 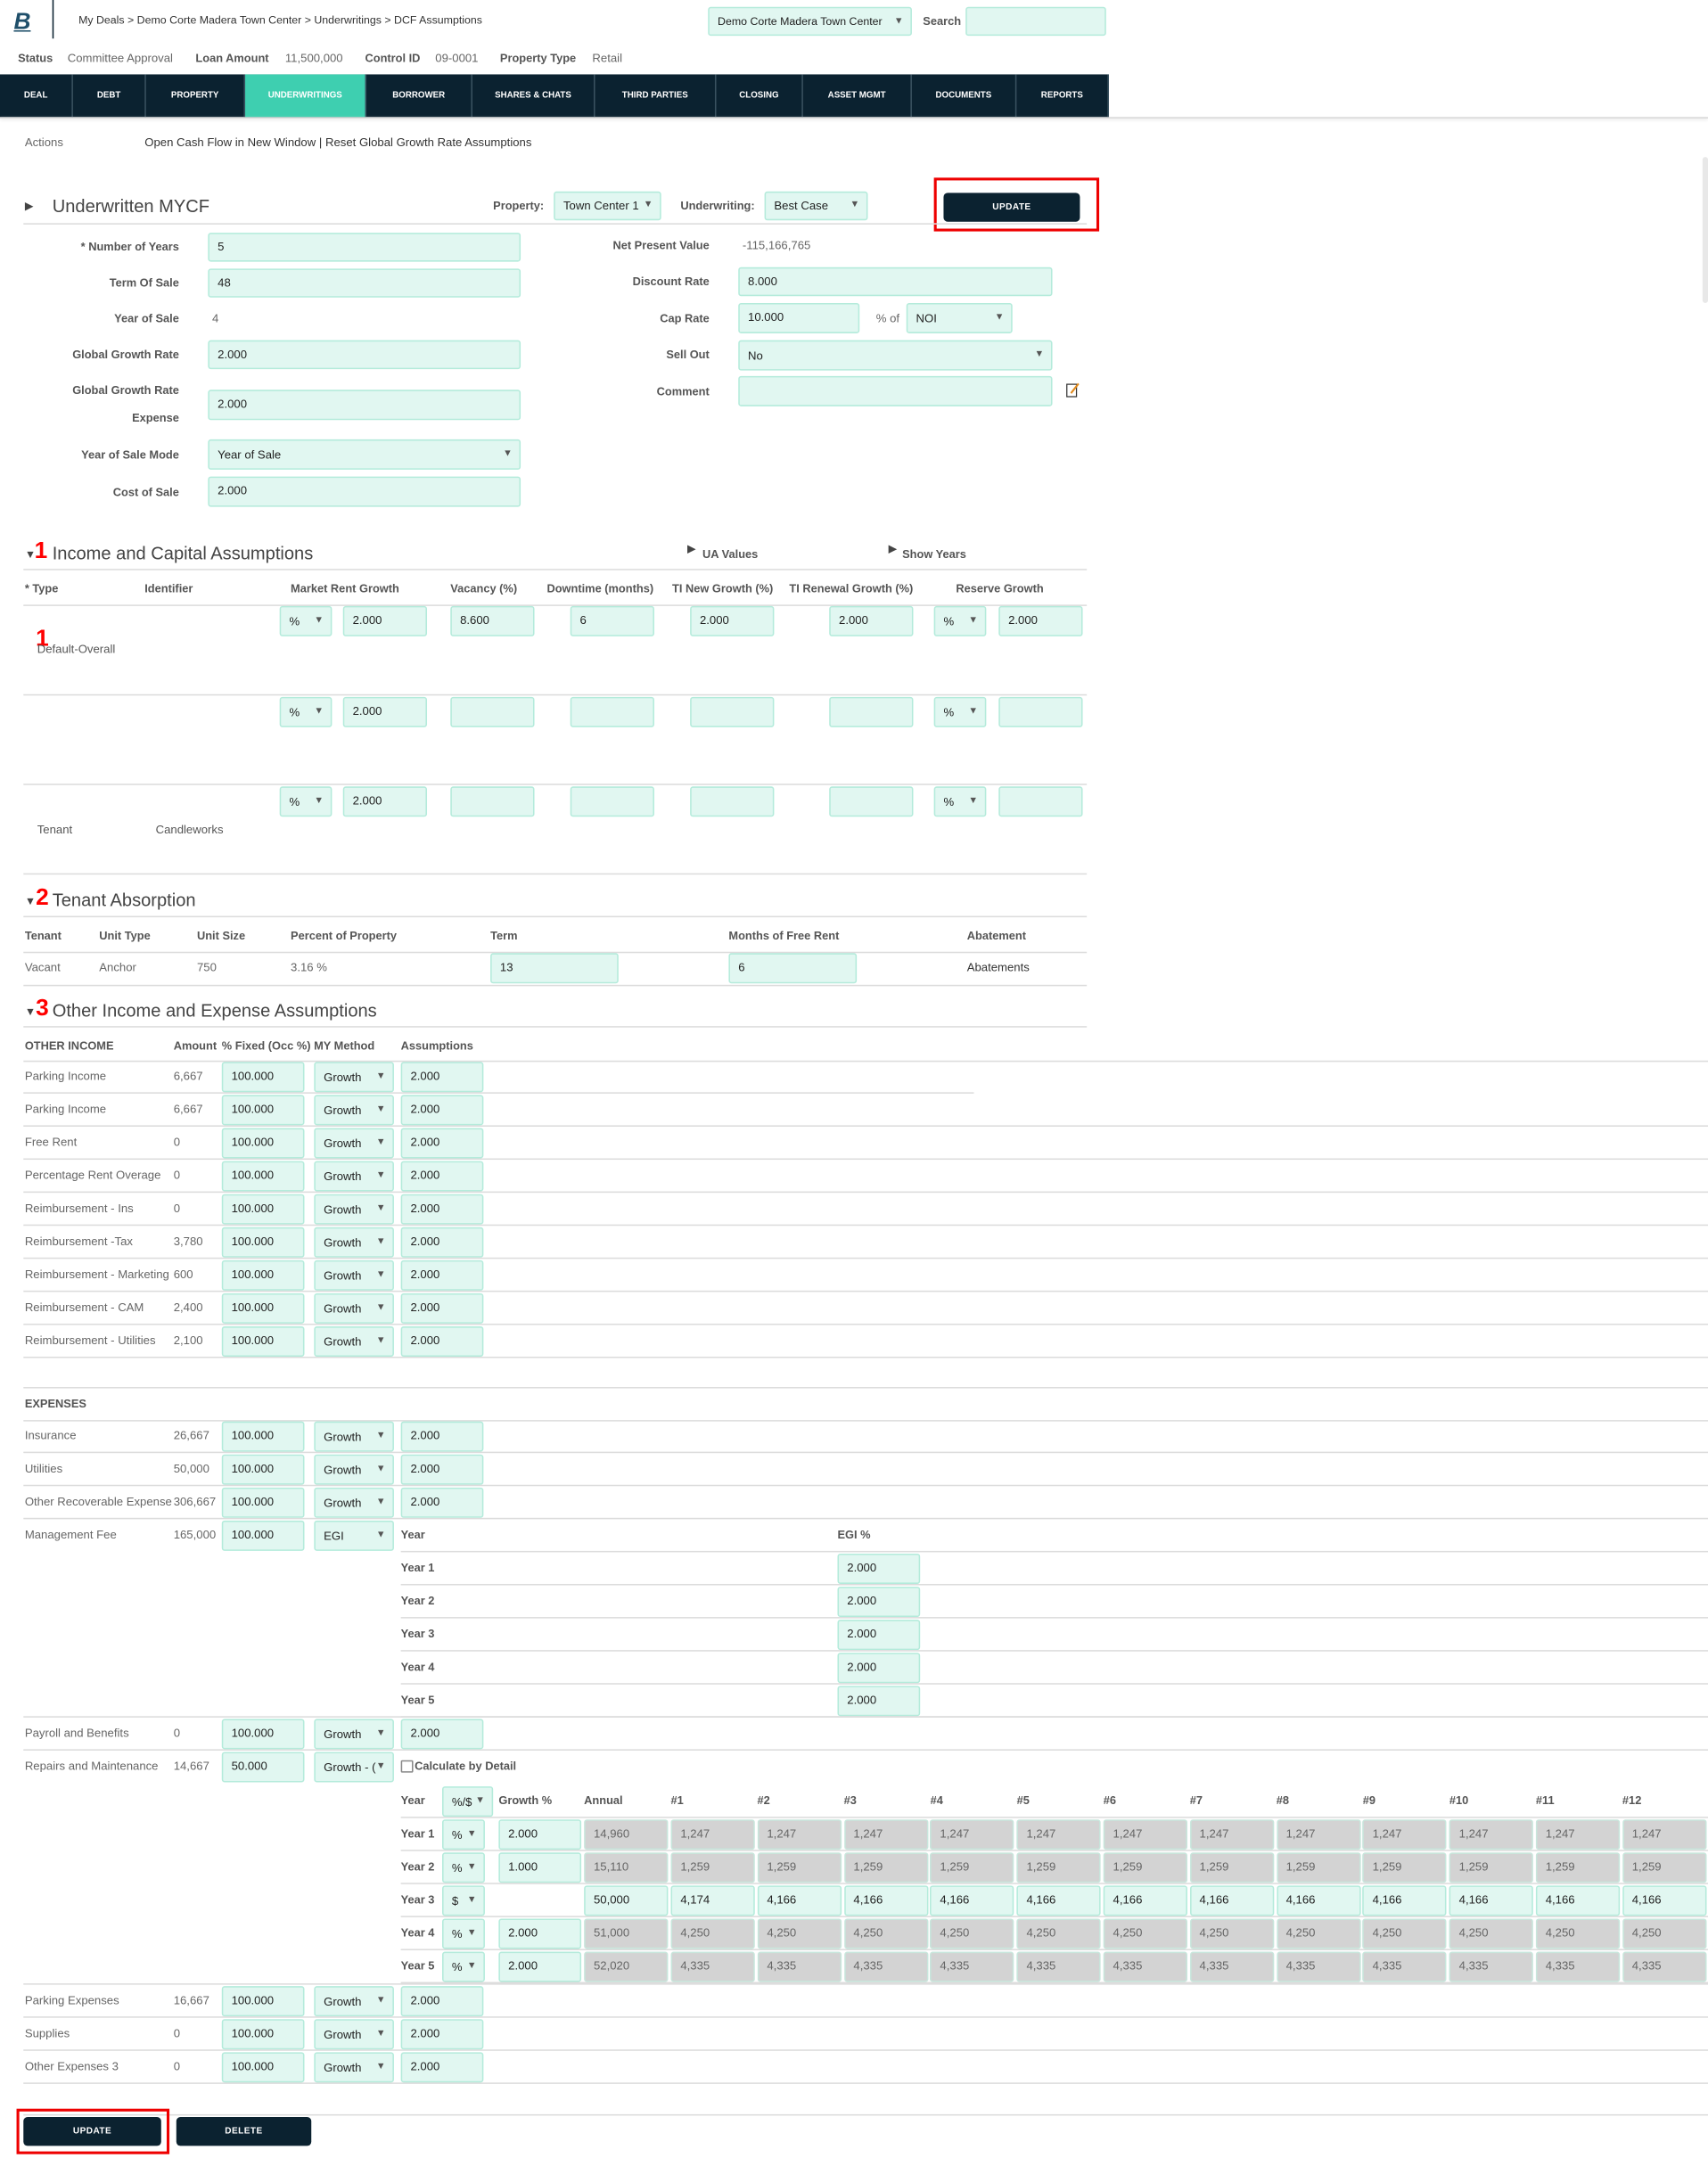 I want to click on reset-growth-link: Reset Global Growth Rate Assumptions, so click(x=428, y=141).